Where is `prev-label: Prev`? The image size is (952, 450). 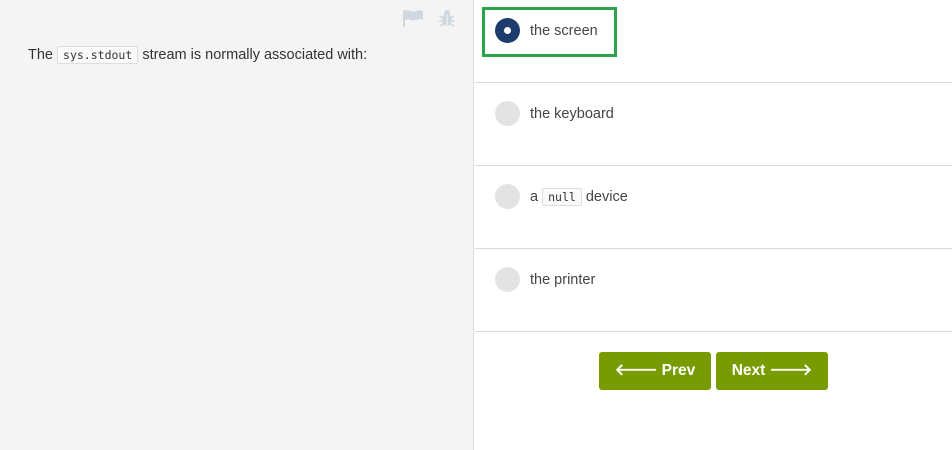
prev-label: Prev is located at coordinates (678, 370).